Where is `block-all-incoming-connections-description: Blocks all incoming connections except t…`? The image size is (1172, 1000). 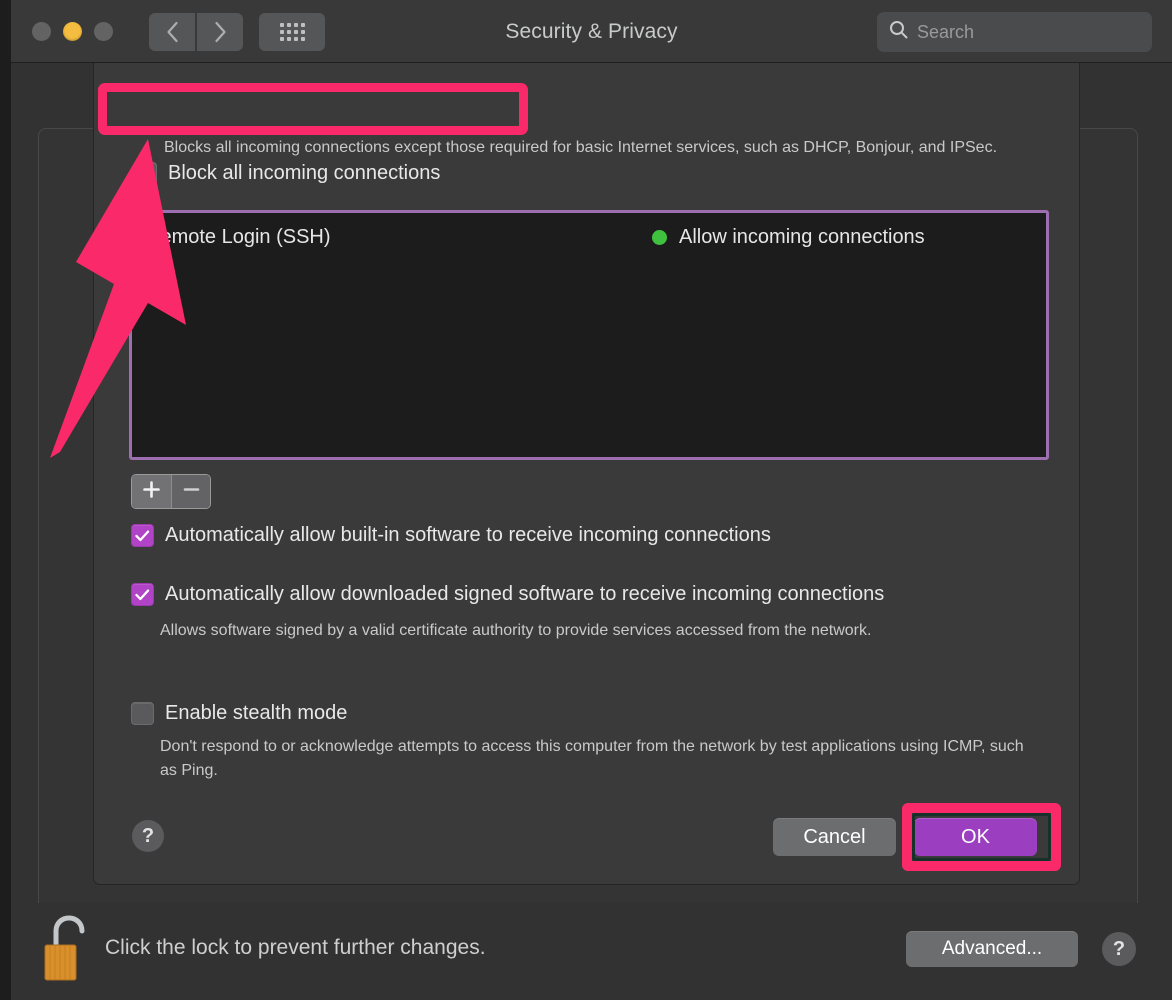
block-all-incoming-connections-description: Blocks all incoming connections except t… is located at coordinates (581, 147).